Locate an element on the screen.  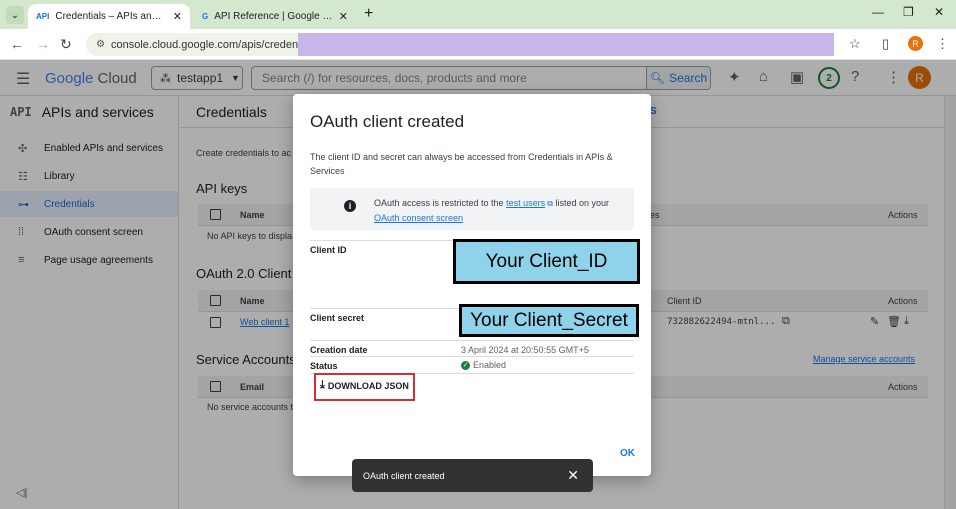
snackbar-close-icon: ✕ is located at coordinates (573, 475).